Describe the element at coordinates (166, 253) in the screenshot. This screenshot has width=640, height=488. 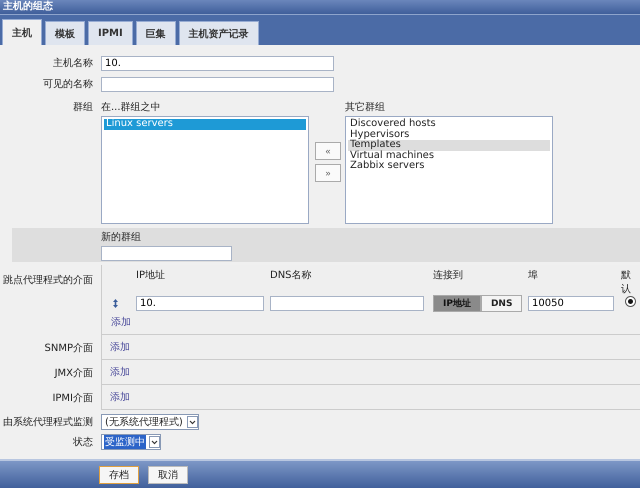
I see `new-group-field` at that location.